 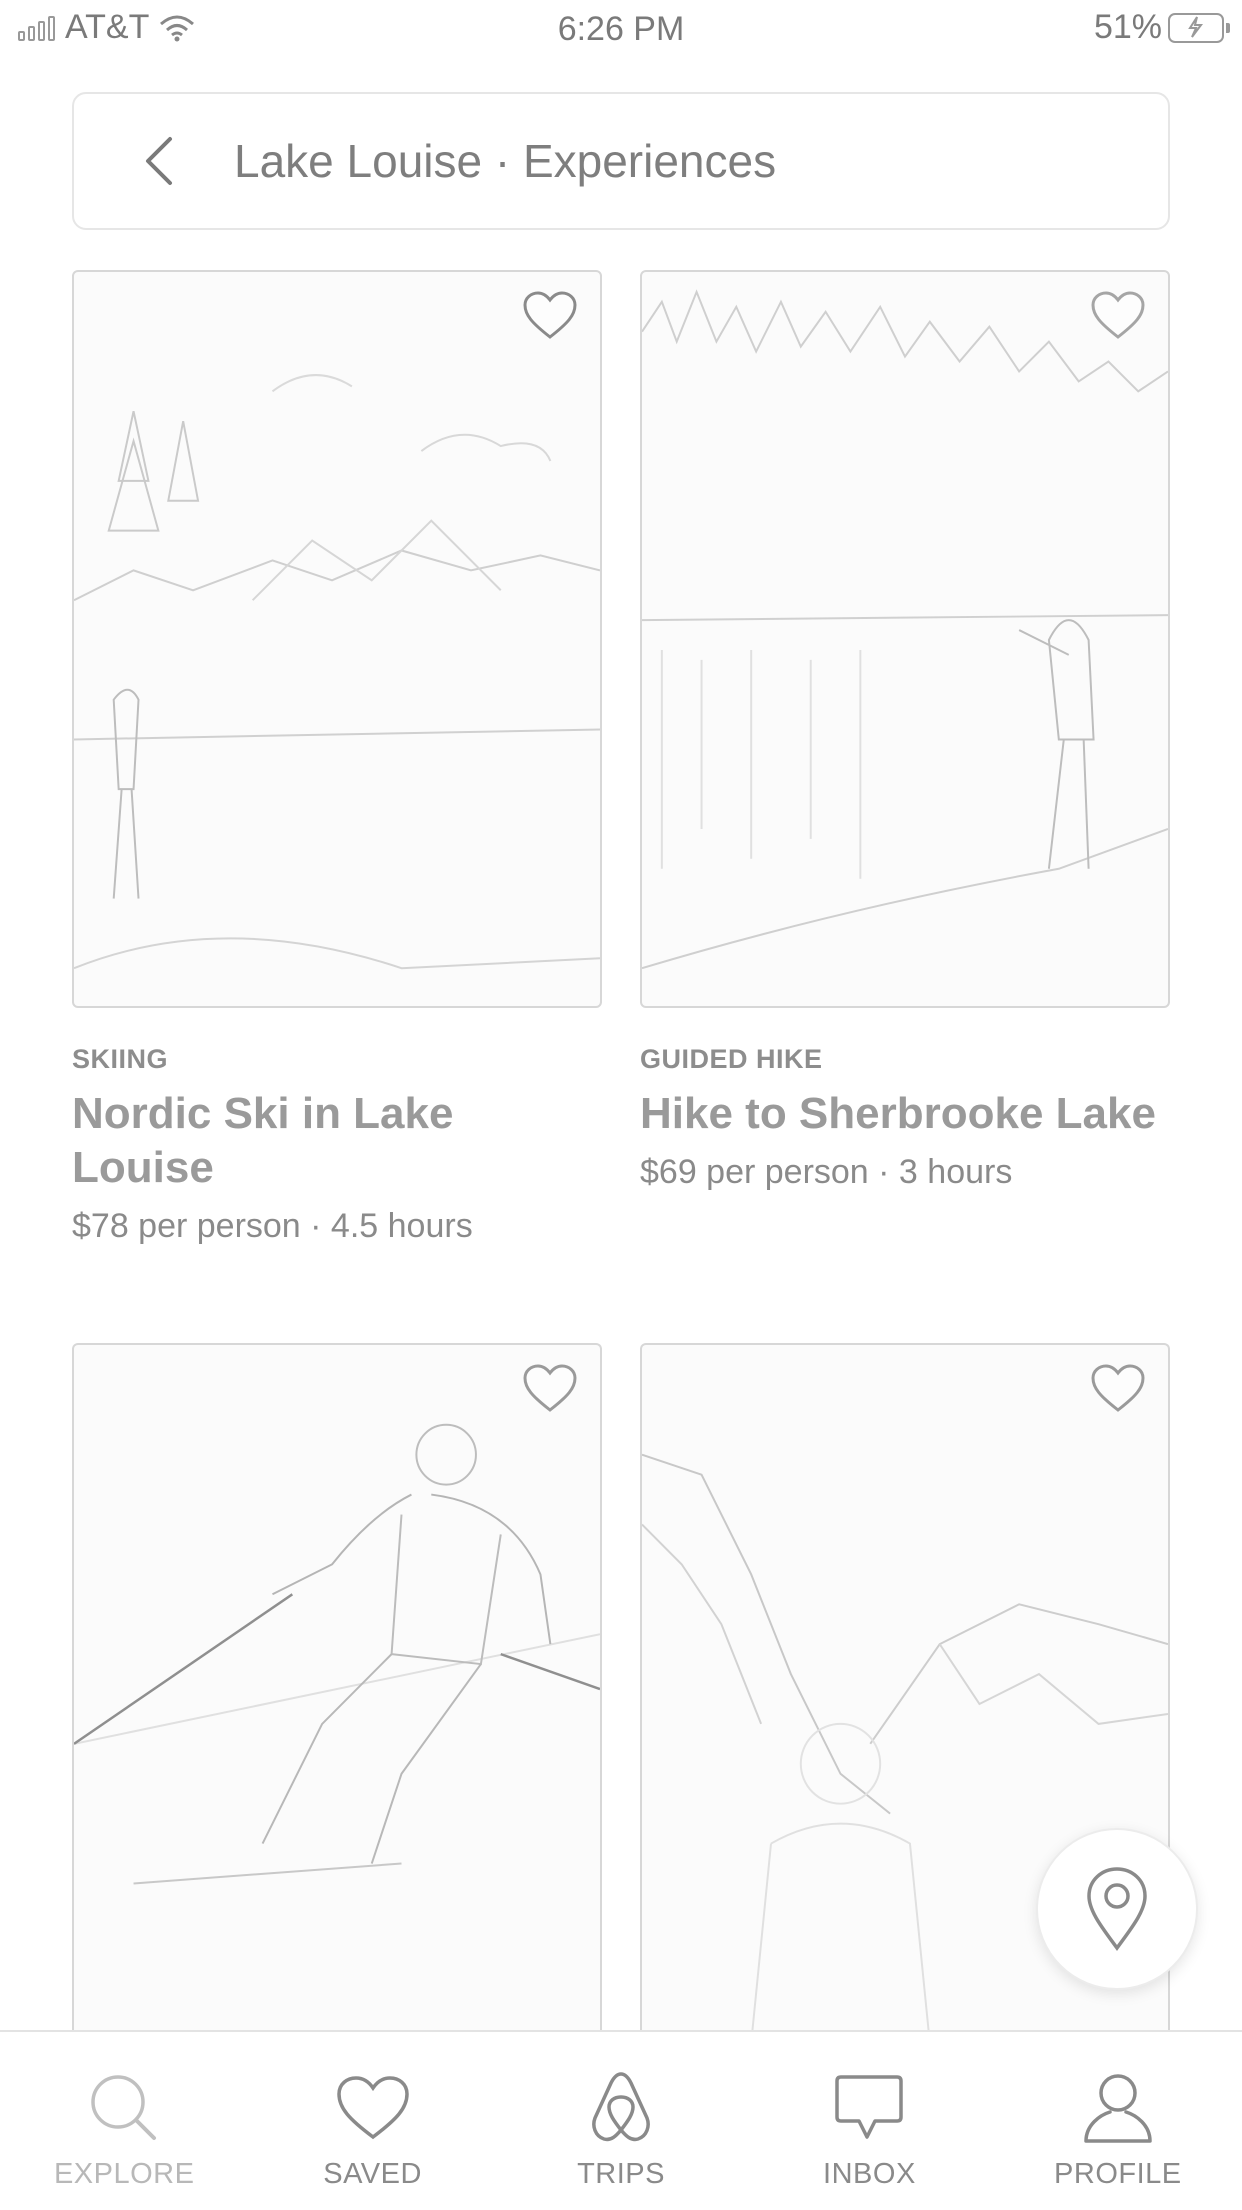 I want to click on status-bar: AT&T 6:26 PM 51%, so click(x=621, y=30).